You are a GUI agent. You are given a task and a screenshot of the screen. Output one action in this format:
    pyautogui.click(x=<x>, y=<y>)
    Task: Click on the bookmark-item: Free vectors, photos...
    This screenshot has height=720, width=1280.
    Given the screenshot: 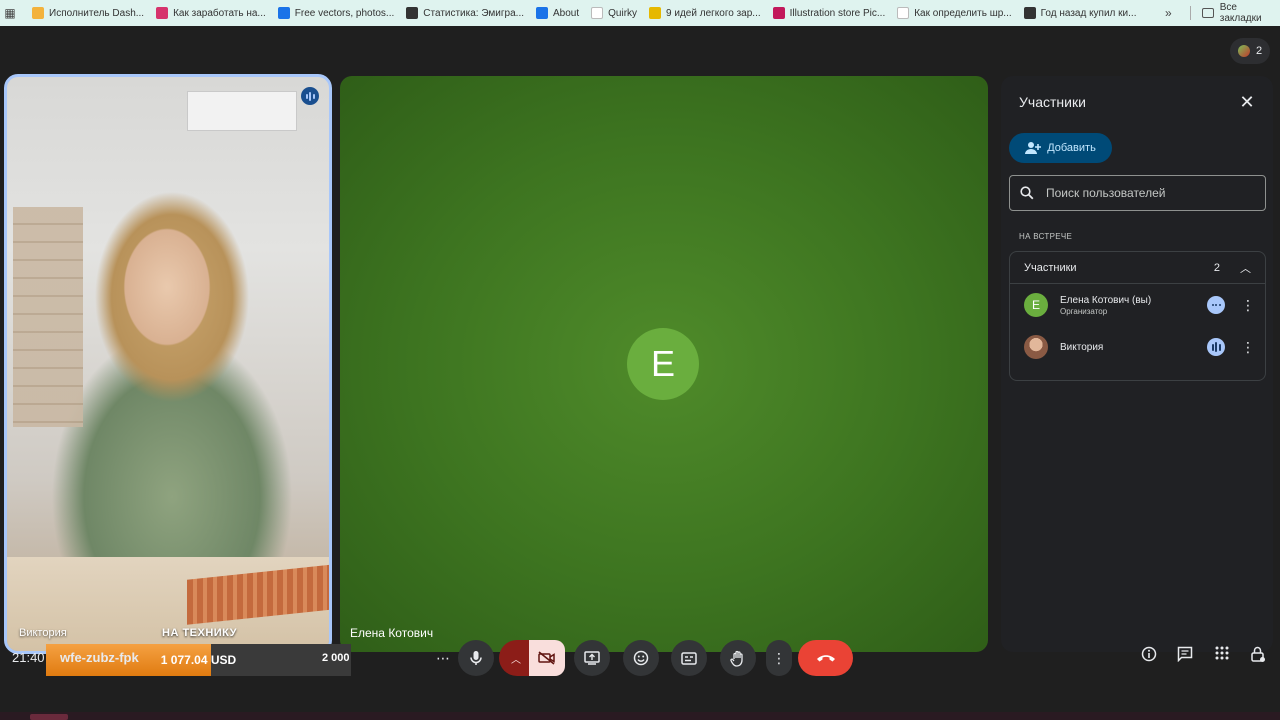 What is the action you would take?
    pyautogui.click(x=339, y=13)
    